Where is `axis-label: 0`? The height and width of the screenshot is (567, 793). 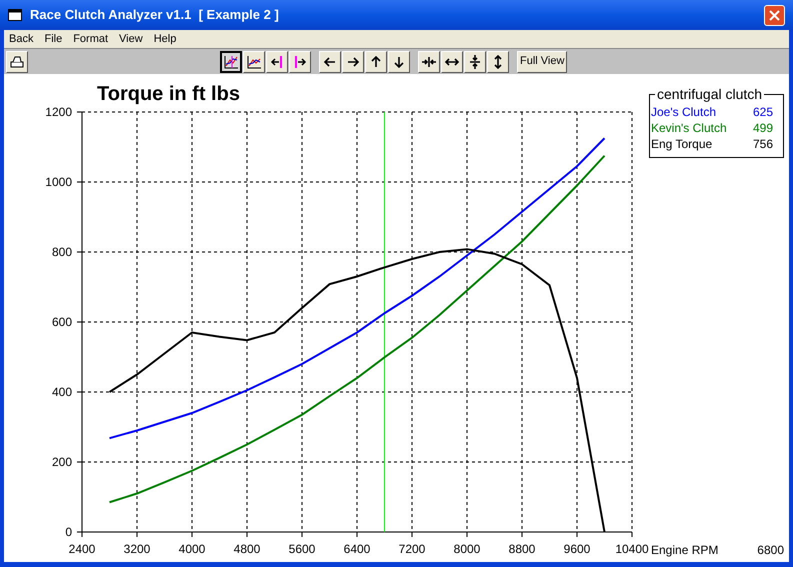
axis-label: 0 is located at coordinates (68, 532).